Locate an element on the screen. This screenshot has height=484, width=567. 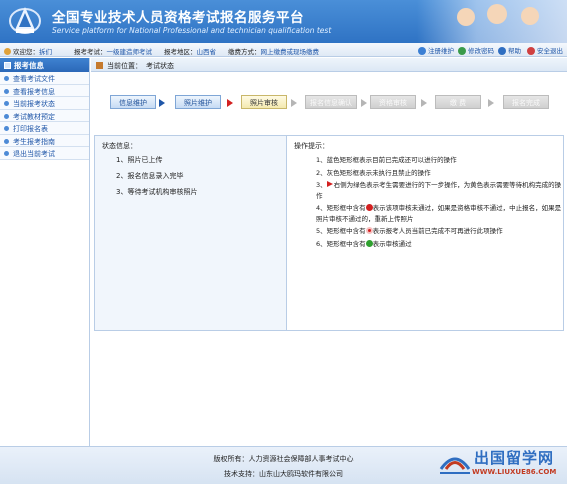
red-exclamation-icon is located at coordinates (369, 207).